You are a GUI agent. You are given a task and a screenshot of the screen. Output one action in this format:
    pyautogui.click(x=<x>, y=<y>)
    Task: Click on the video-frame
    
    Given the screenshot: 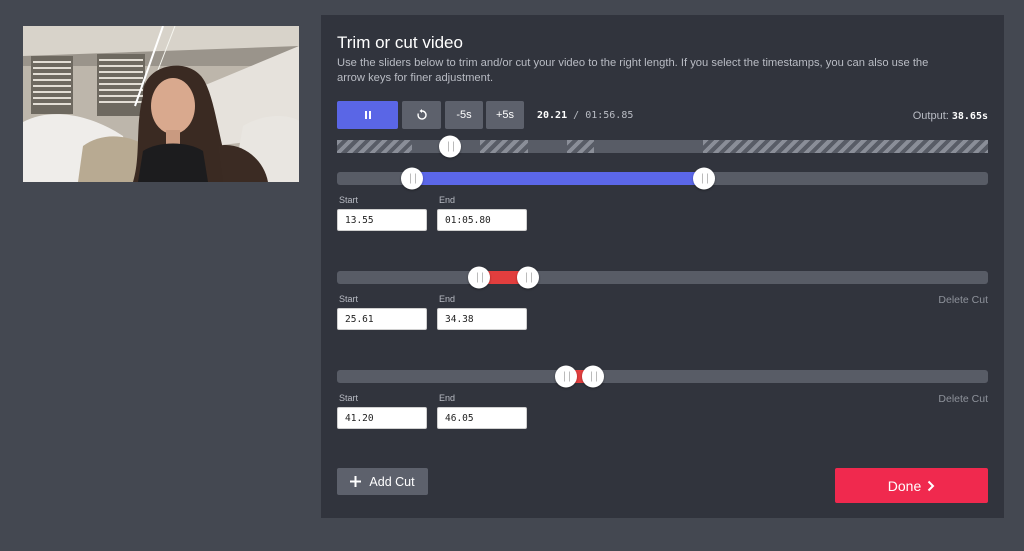 What is the action you would take?
    pyautogui.click(x=161, y=104)
    